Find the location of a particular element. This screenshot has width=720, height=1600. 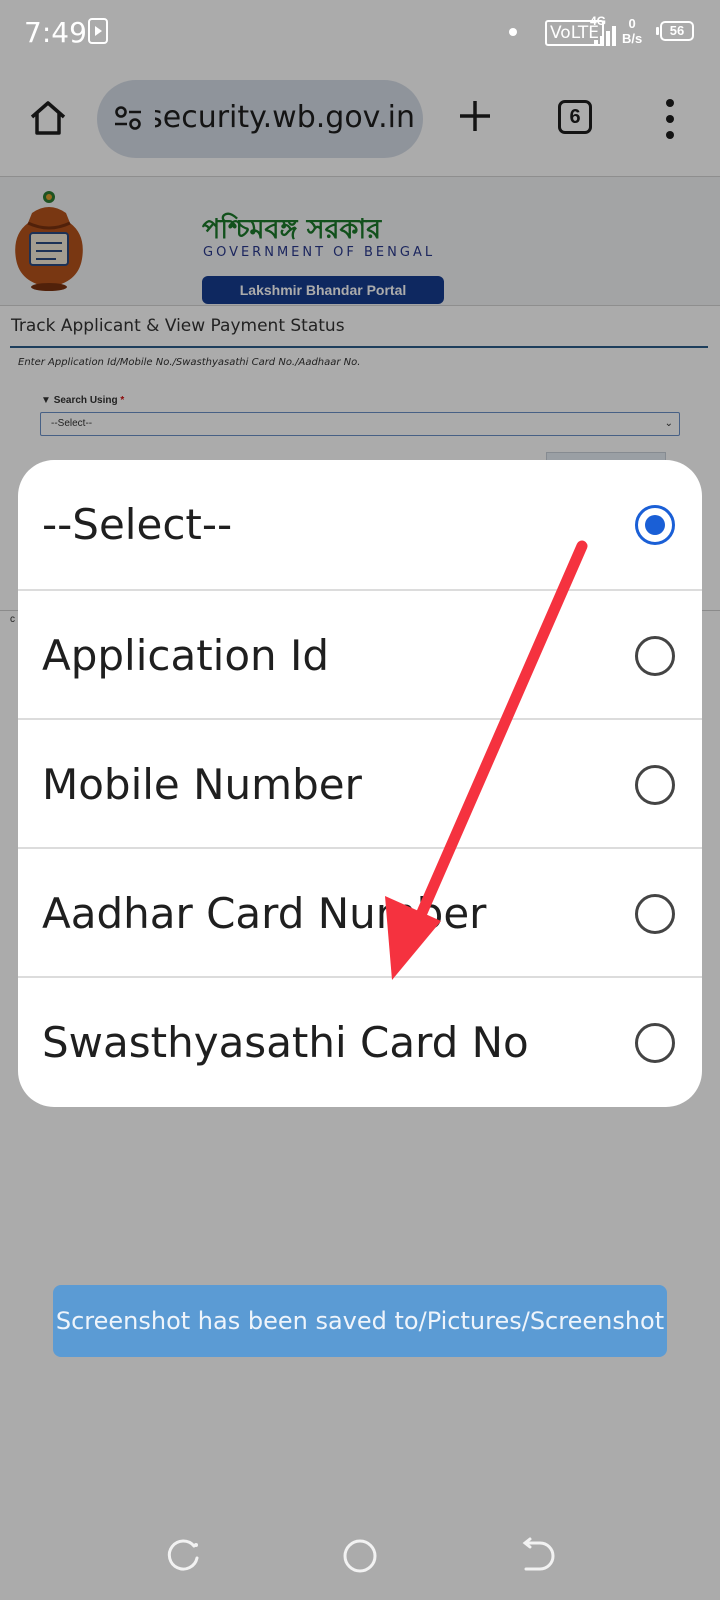

option-swasthyasathi-card-no: Swasthyasathi Card No is located at coordinates (360, 1041).